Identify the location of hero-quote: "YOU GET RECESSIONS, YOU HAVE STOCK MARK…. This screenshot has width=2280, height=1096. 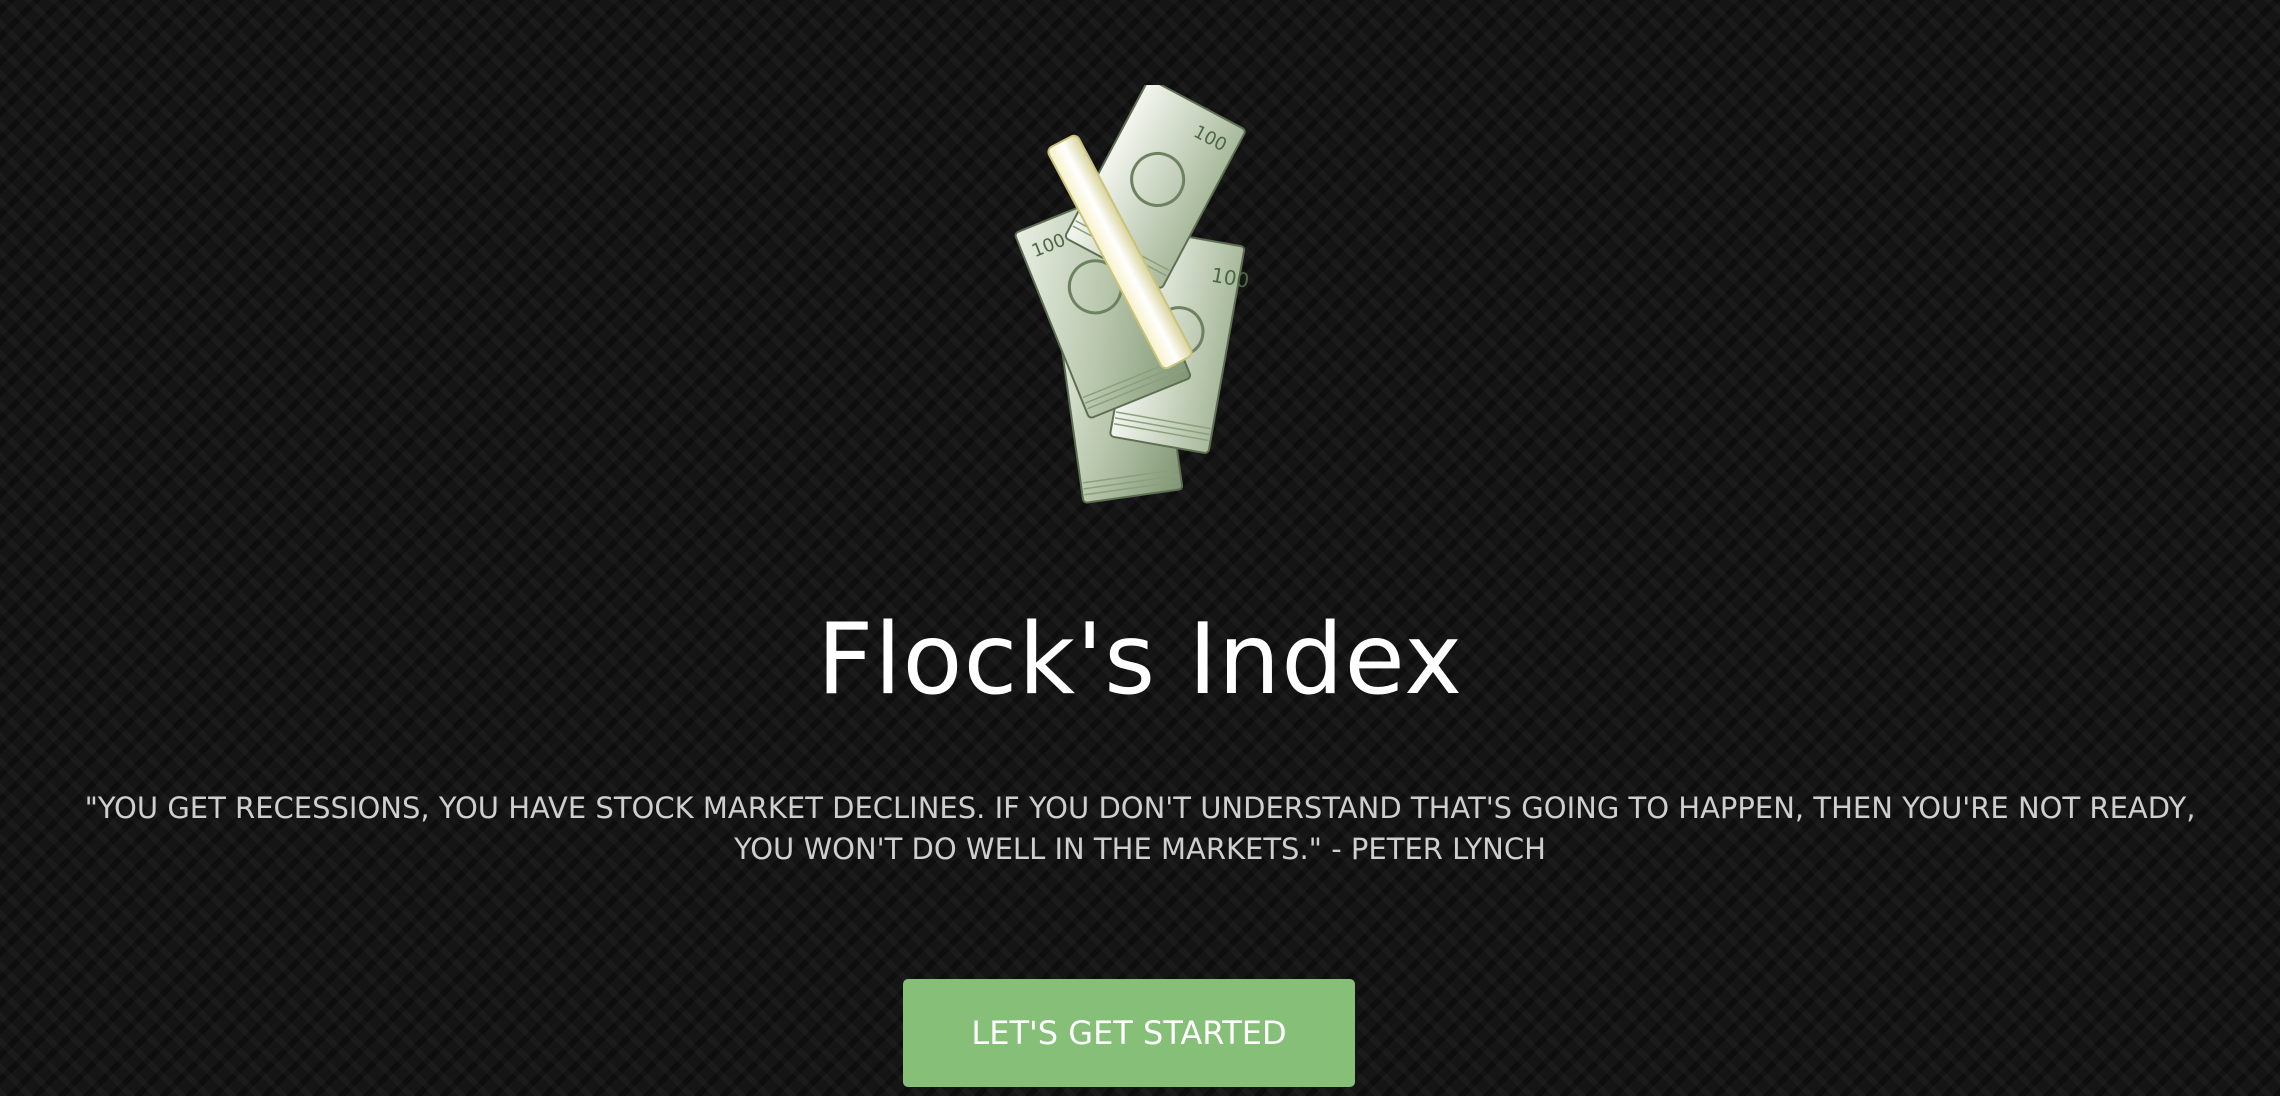
(1140, 828).